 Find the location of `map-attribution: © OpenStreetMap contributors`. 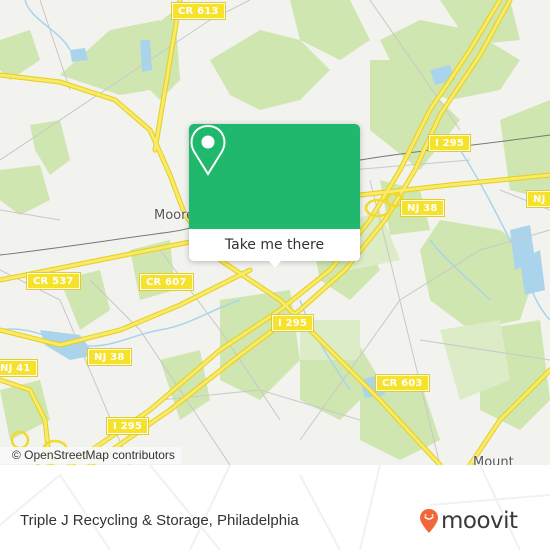

map-attribution: © OpenStreetMap contributors is located at coordinates (90, 455).